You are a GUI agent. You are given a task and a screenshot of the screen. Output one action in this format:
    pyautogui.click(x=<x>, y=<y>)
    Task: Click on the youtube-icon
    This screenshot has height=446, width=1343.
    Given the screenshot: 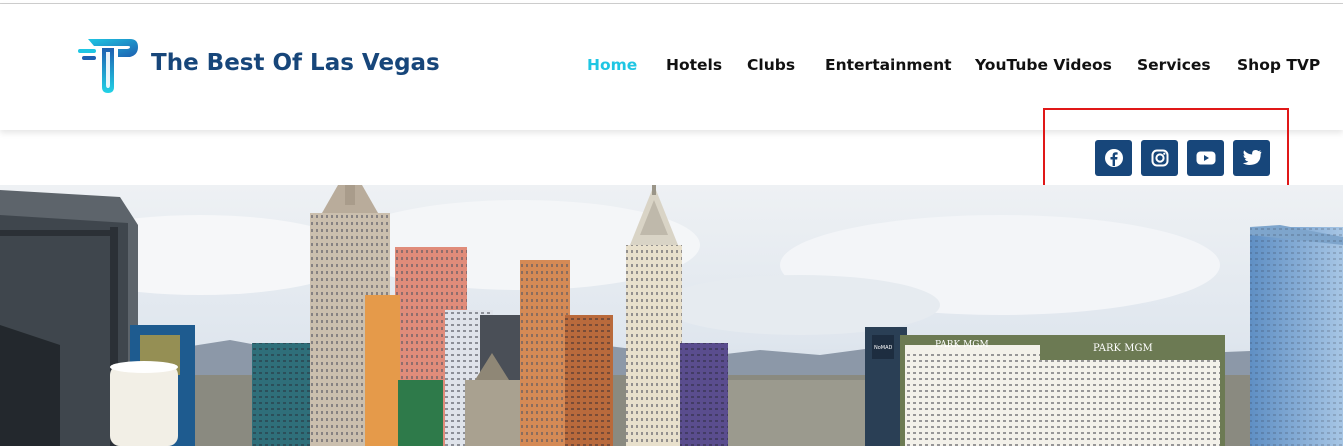 What is the action you would take?
    pyautogui.click(x=1205, y=158)
    